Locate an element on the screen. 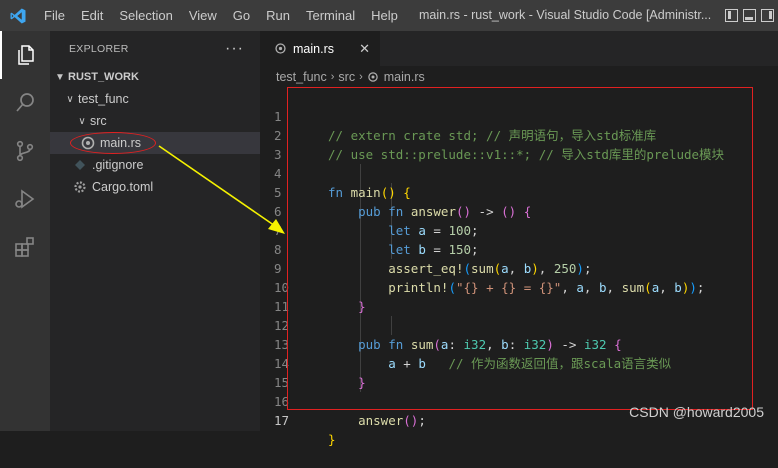  code-text: } is located at coordinates (332, 439).